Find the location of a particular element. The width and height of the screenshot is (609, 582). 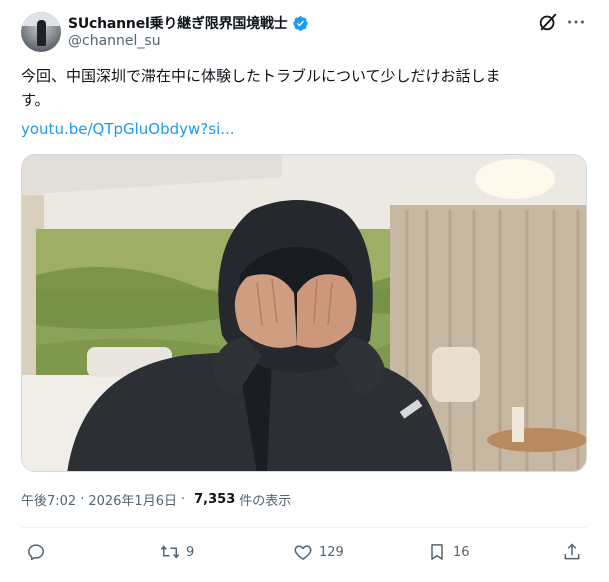

reply-icon is located at coordinates (36, 552).